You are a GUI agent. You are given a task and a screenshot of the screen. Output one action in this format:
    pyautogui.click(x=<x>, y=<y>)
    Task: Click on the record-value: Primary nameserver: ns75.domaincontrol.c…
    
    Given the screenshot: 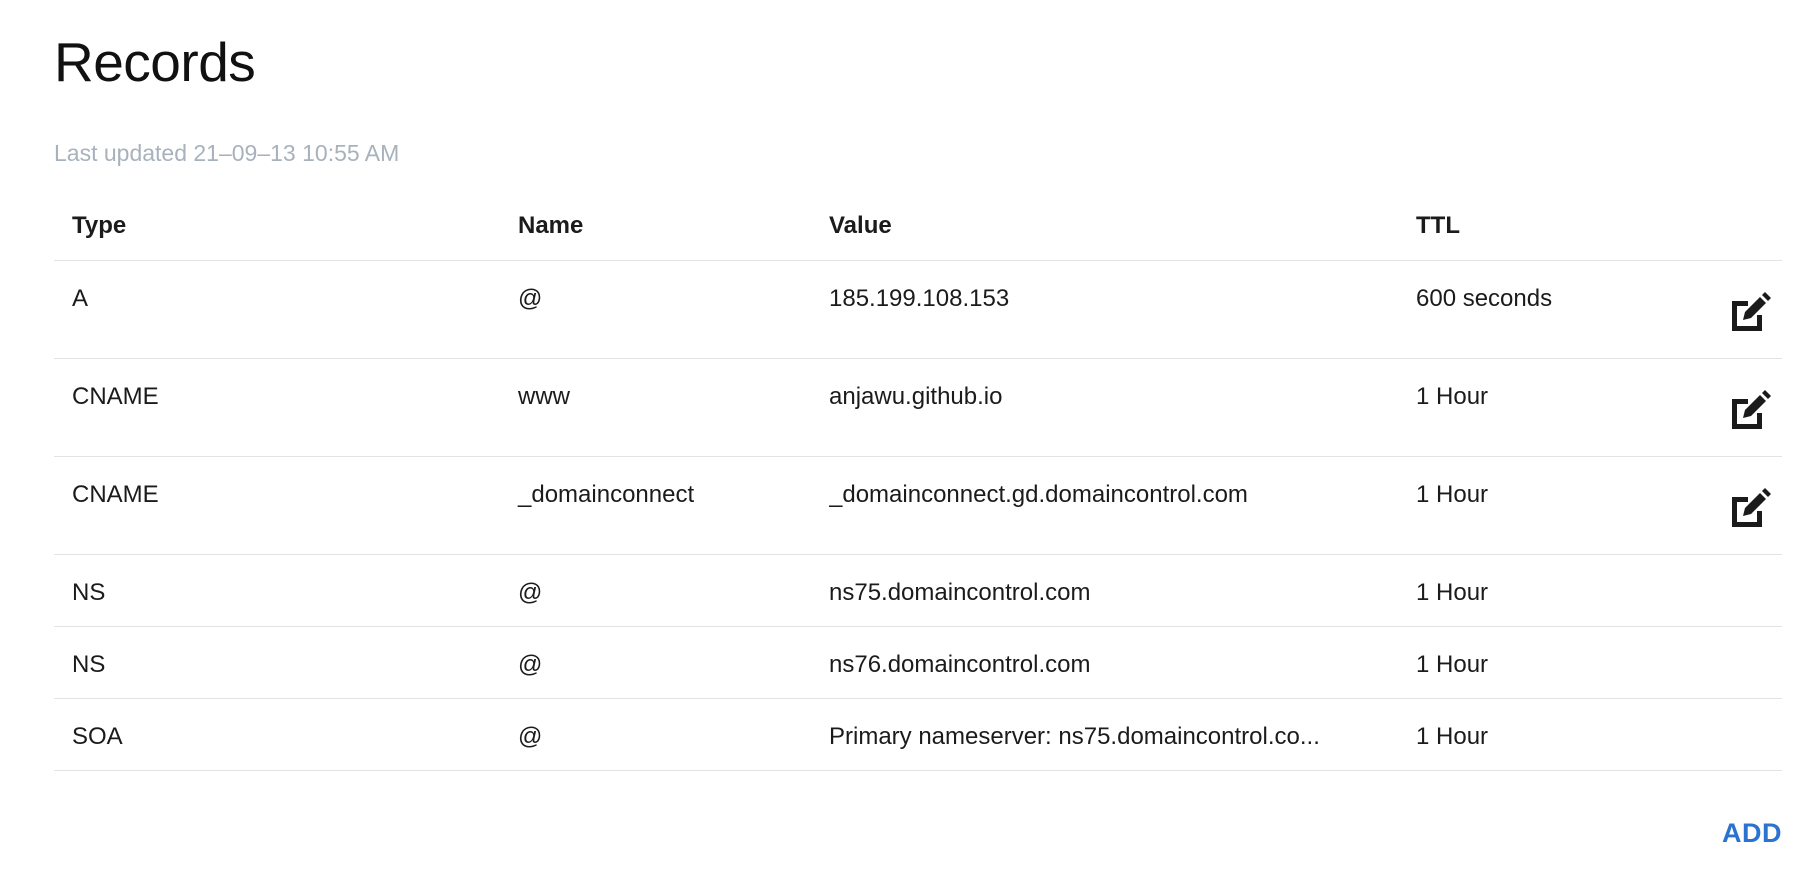 What is the action you would take?
    pyautogui.click(x=1074, y=736)
    